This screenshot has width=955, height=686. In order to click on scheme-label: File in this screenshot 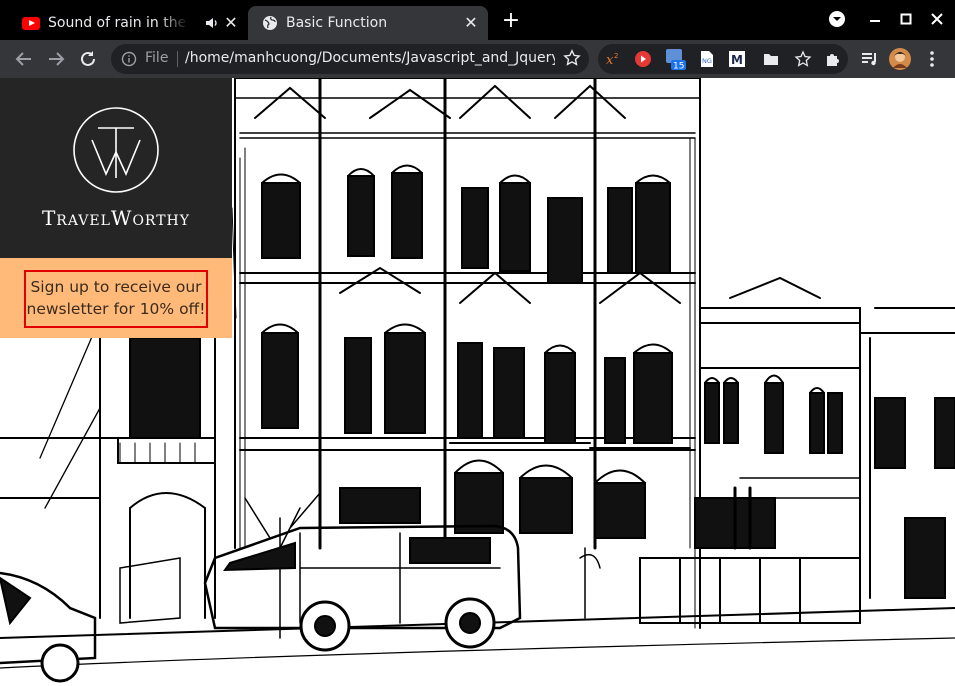, I will do `click(157, 58)`.